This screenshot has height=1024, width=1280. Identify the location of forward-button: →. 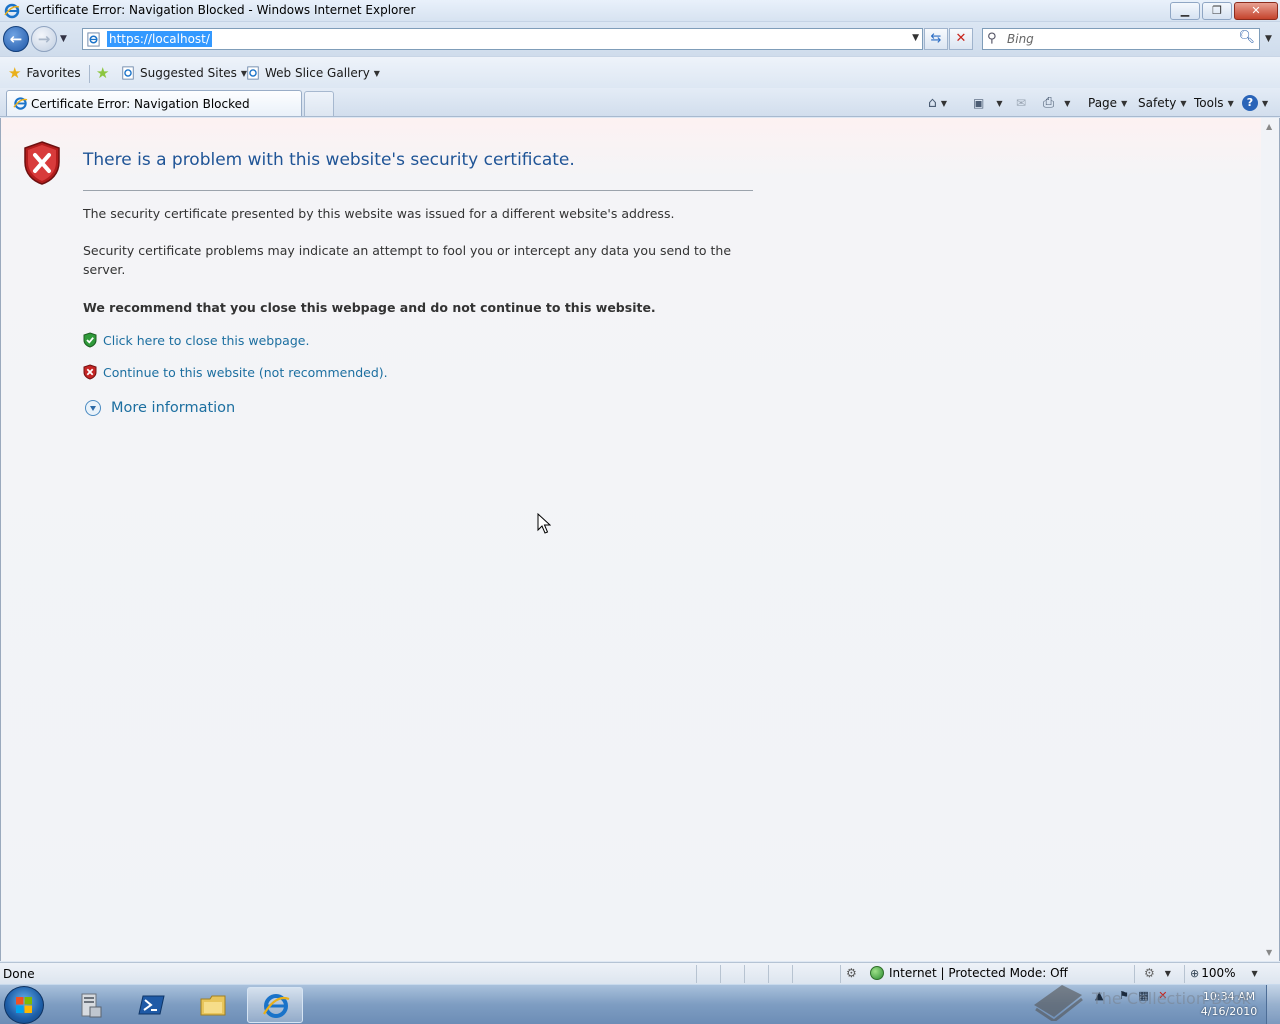
(44, 39).